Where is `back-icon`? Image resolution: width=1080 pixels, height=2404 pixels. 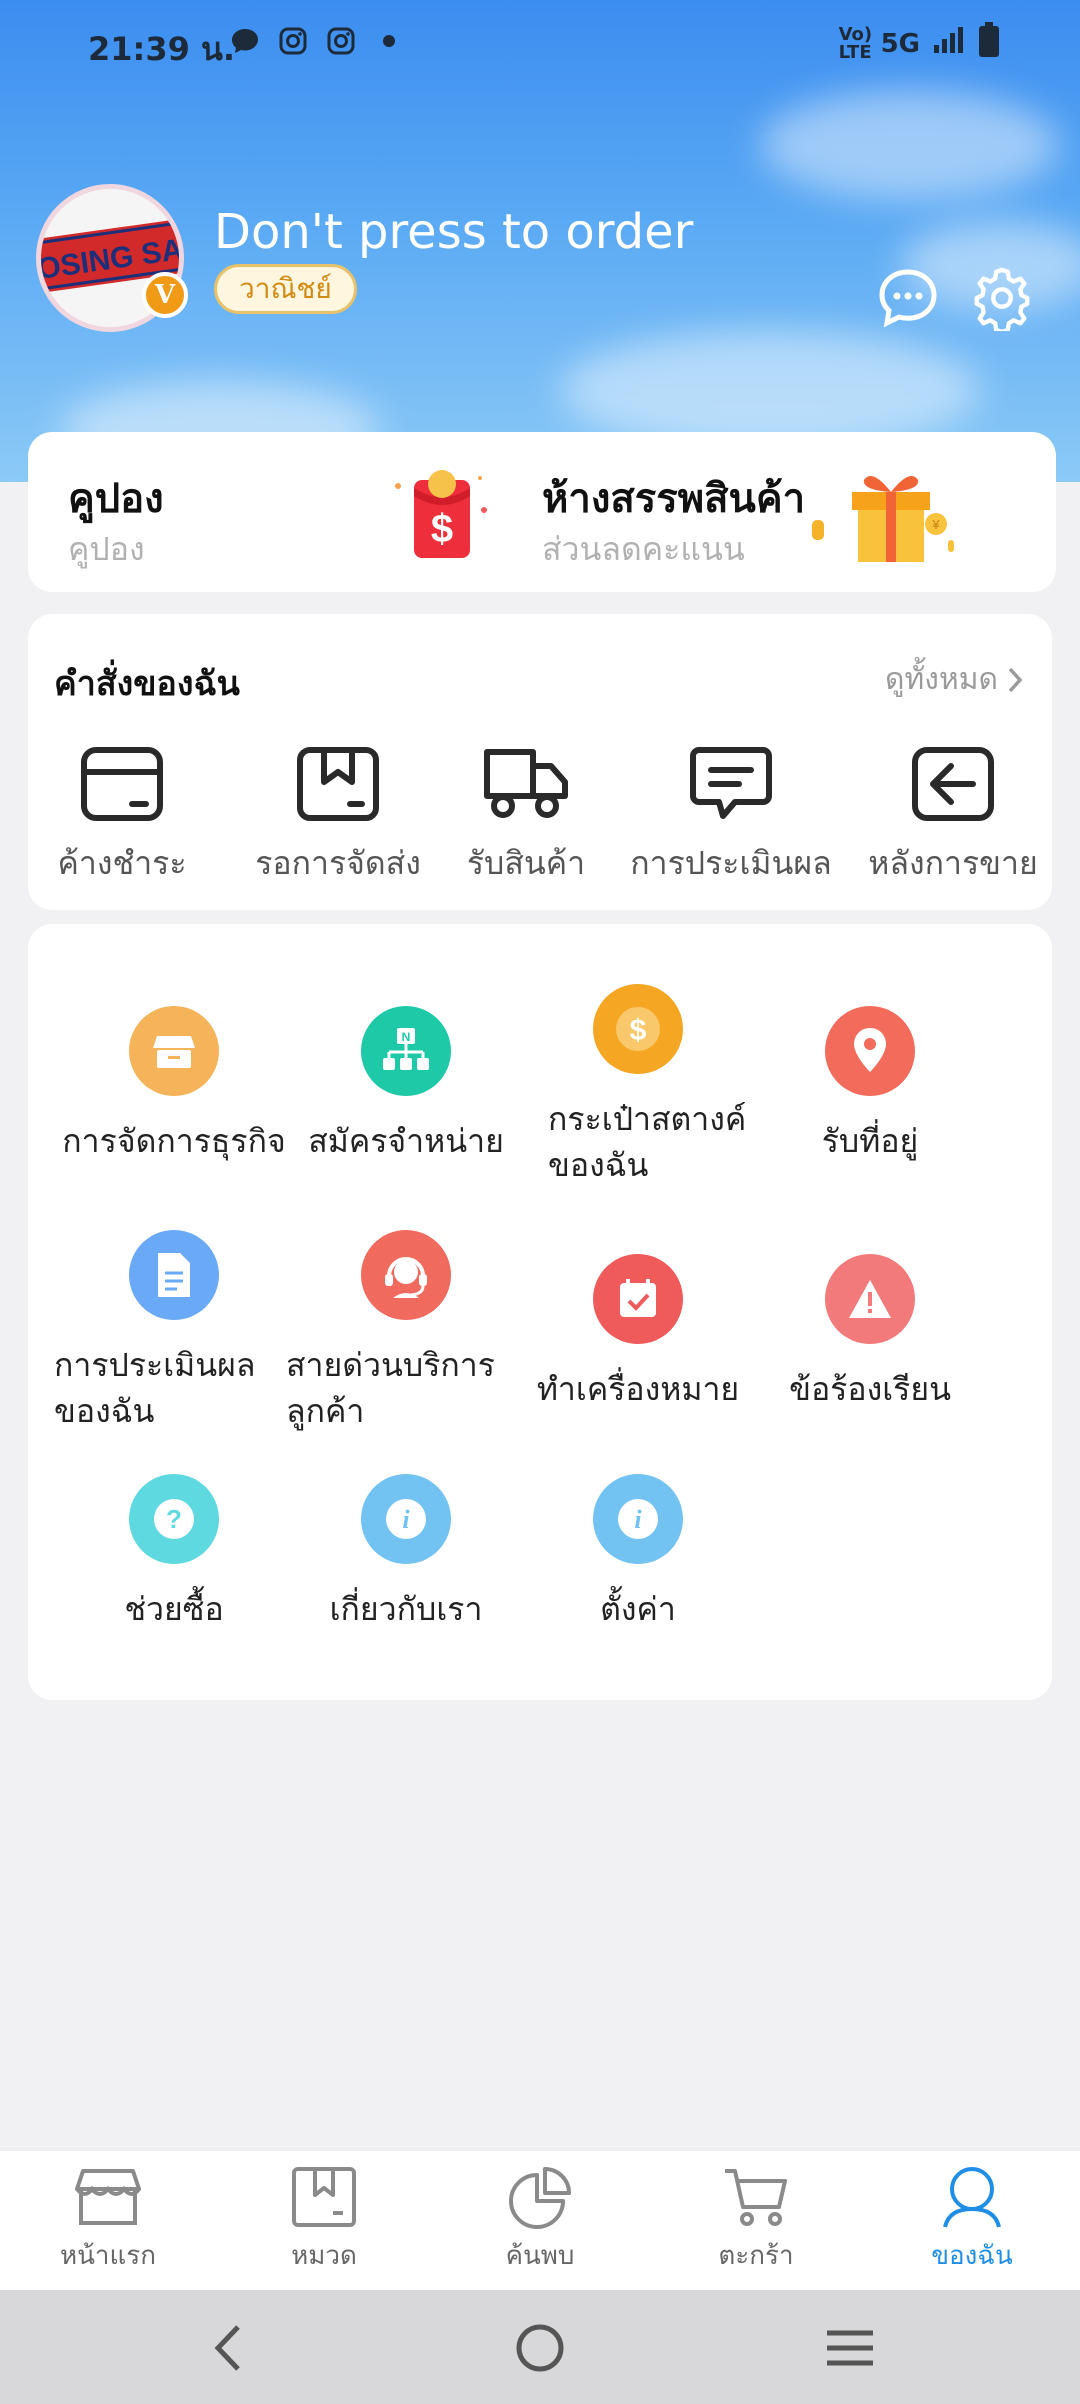 back-icon is located at coordinates (227, 2348).